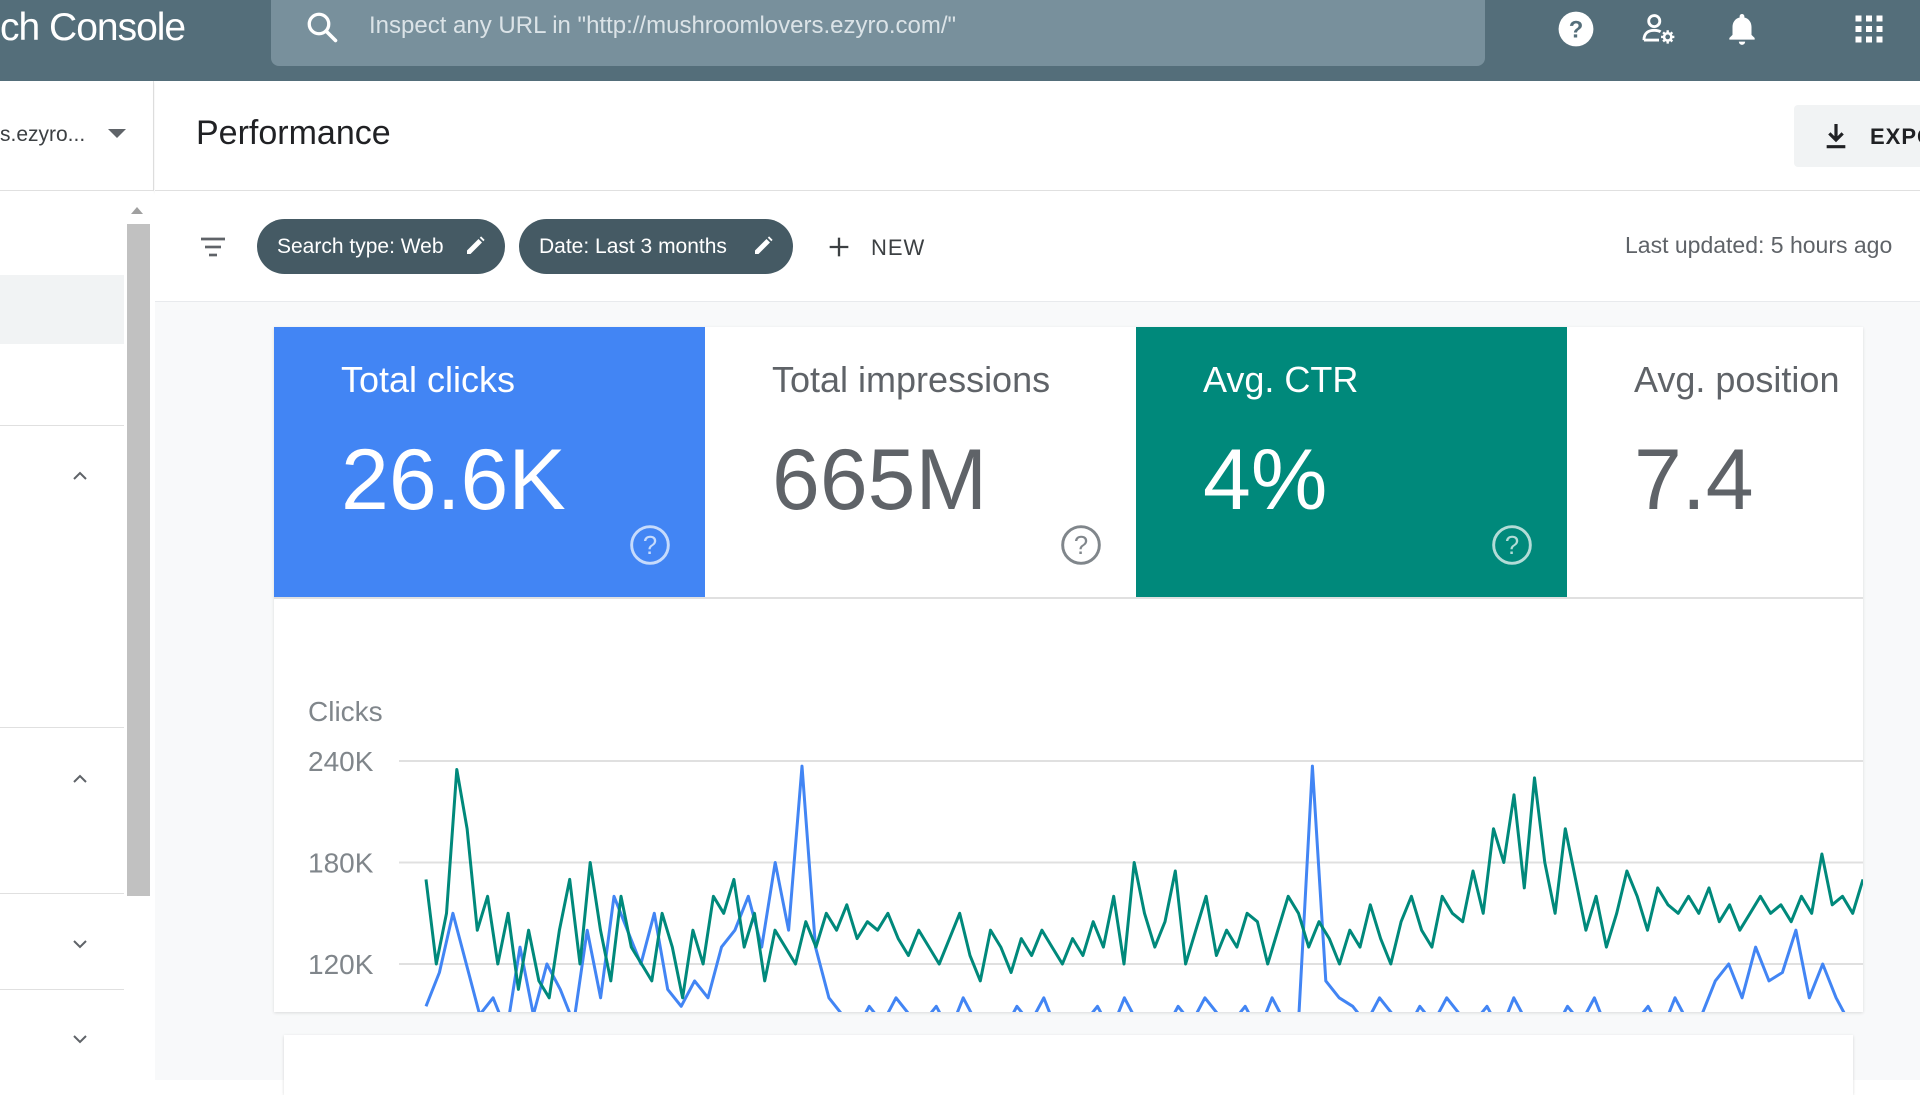 This screenshot has width=1920, height=1095. I want to click on new-filter-button: NEW, so click(880, 247).